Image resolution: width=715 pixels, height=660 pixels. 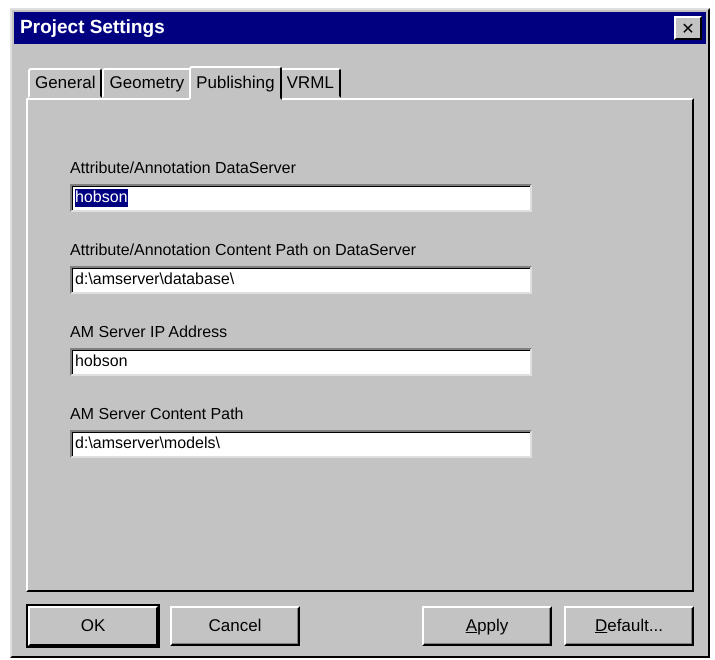 I want to click on tab: VRML, so click(x=310, y=83).